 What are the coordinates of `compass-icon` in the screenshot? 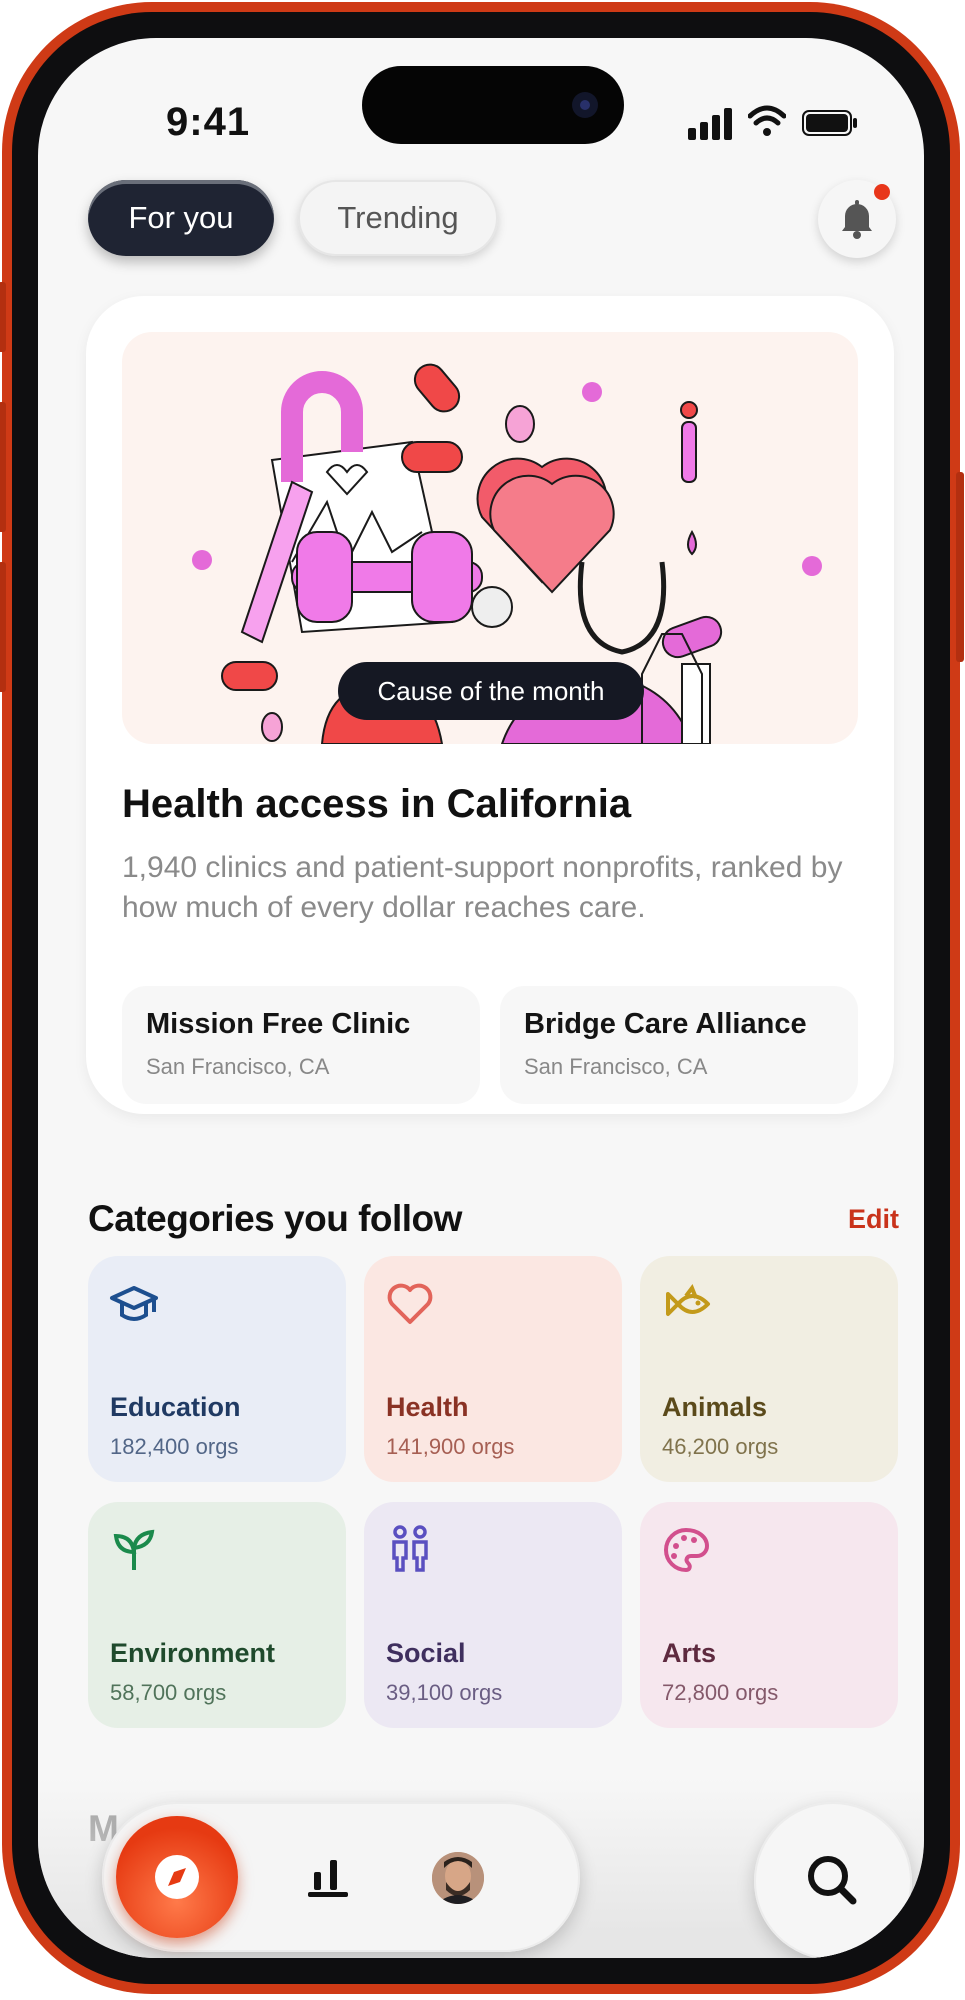 It's located at (177, 1877).